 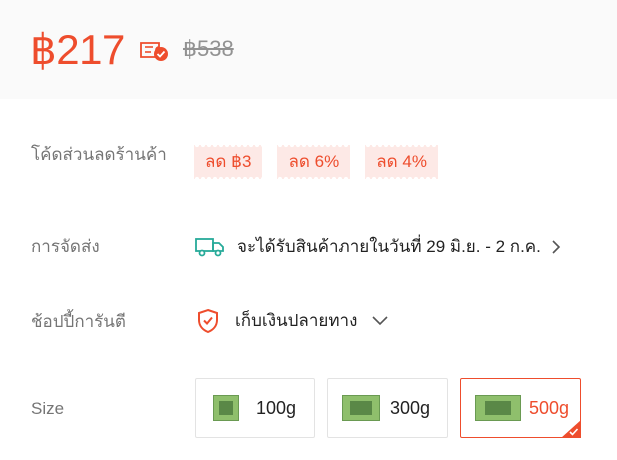 I want to click on size-label: Size, so click(x=48, y=408).